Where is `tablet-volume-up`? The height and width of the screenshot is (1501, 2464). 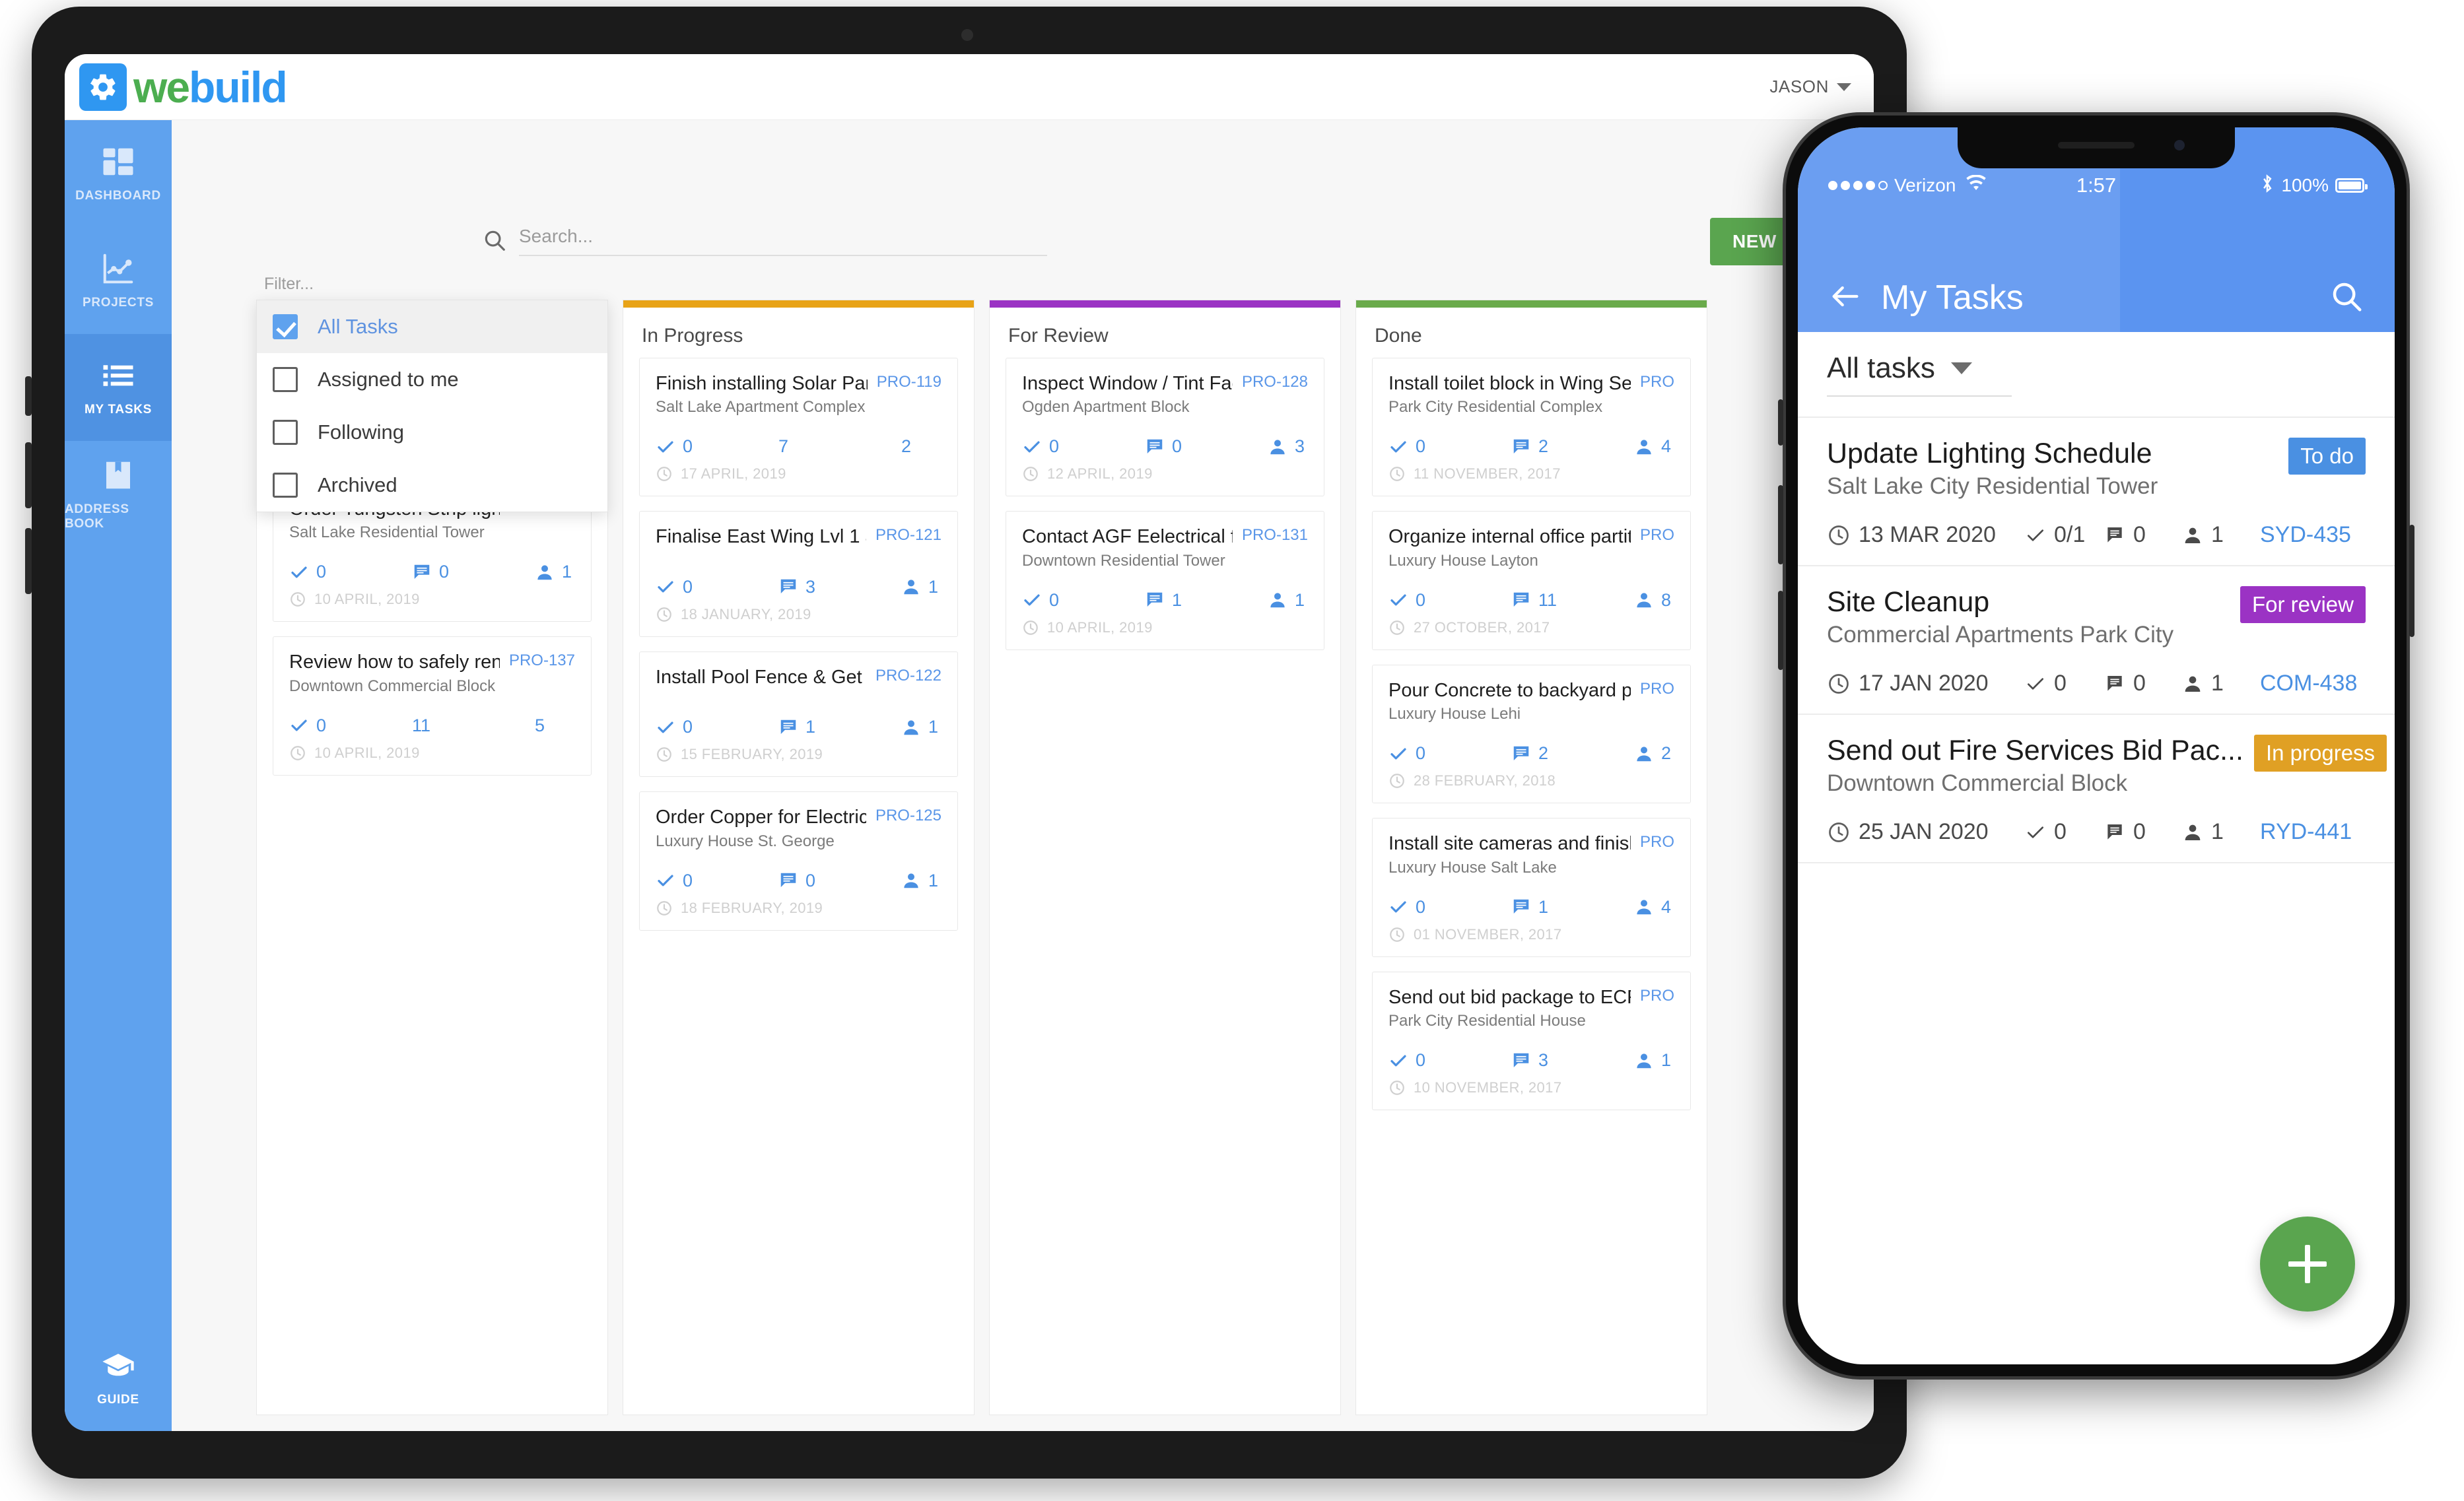 tablet-volume-up is located at coordinates (29, 475).